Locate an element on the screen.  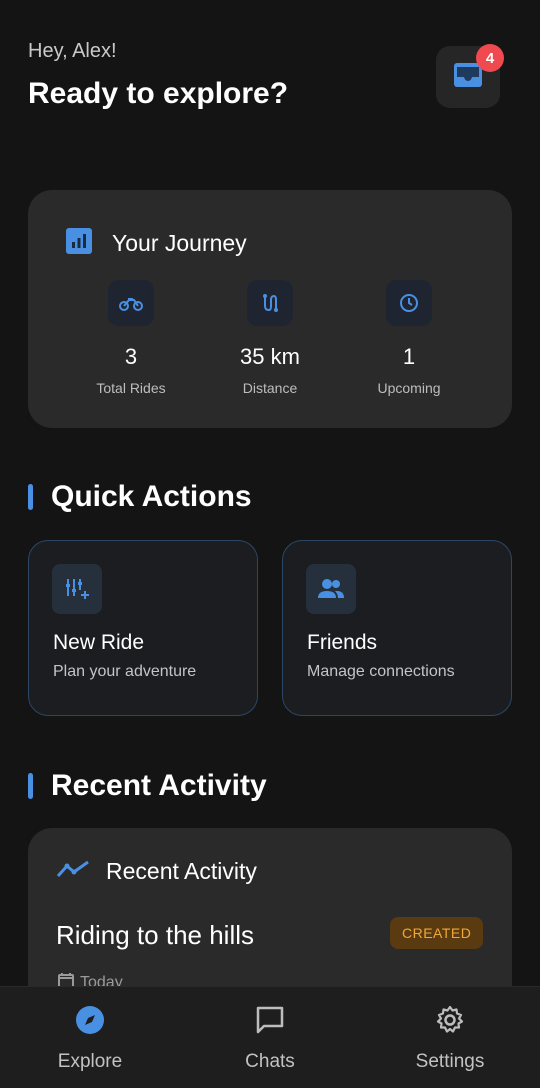
new-ride-icon is located at coordinates (77, 589).